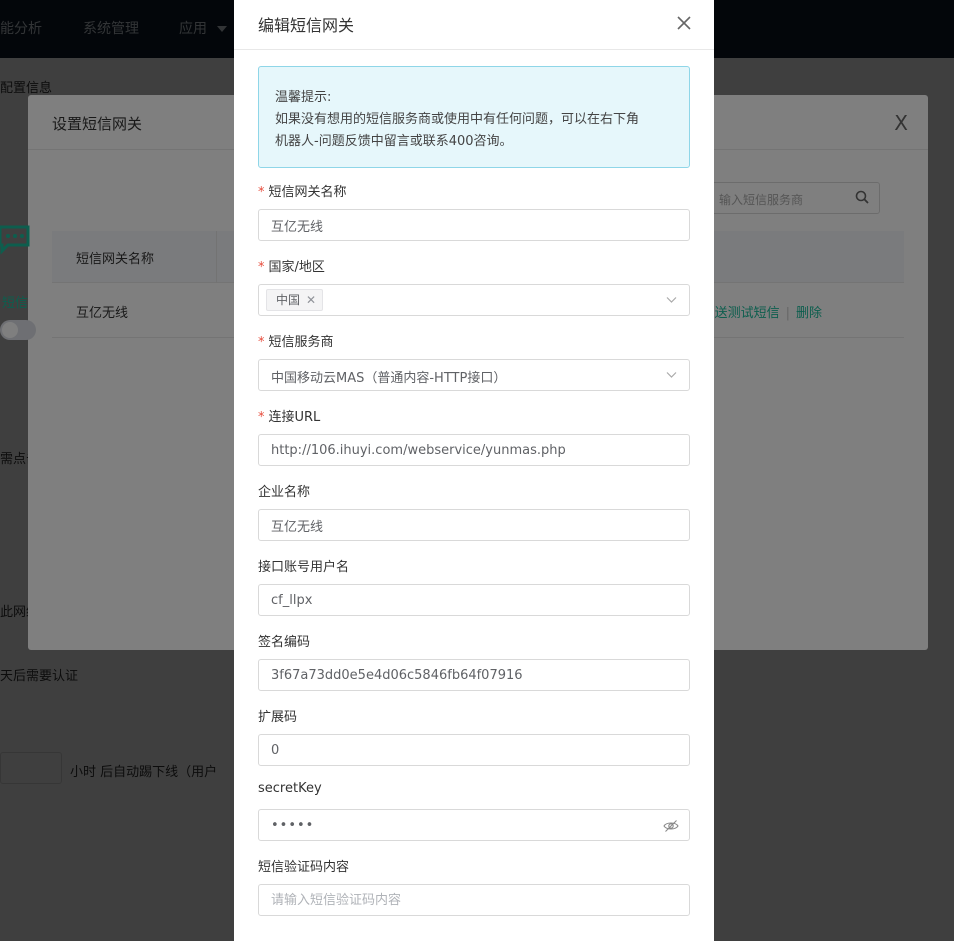 Image resolution: width=954 pixels, height=941 pixels. Describe the element at coordinates (474, 300) in the screenshot. I see `country-select: 中国 ✕` at that location.